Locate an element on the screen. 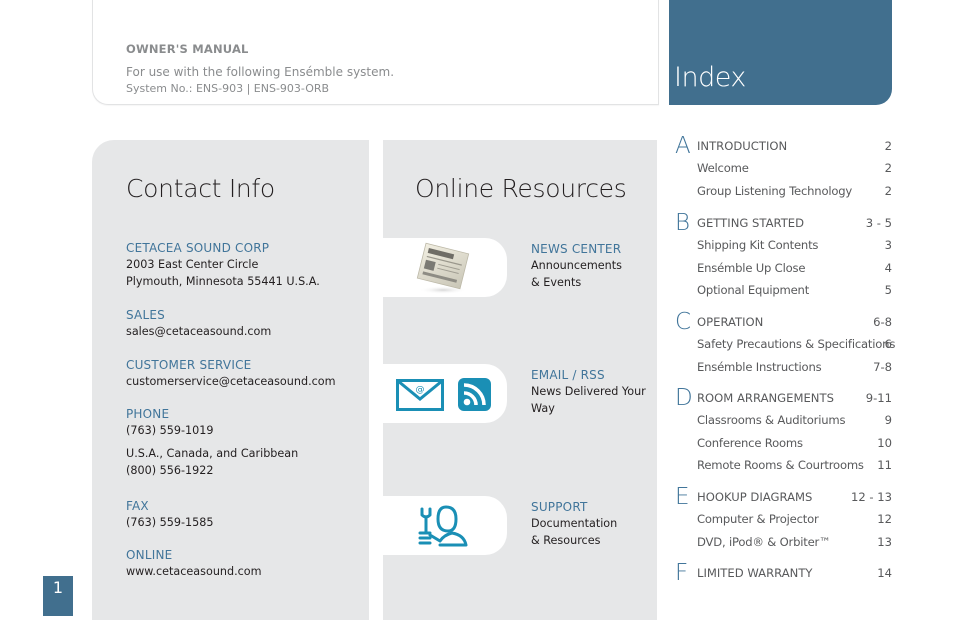 The width and height of the screenshot is (954, 620). news-center-desc: Announcements is located at coordinates (576, 265).